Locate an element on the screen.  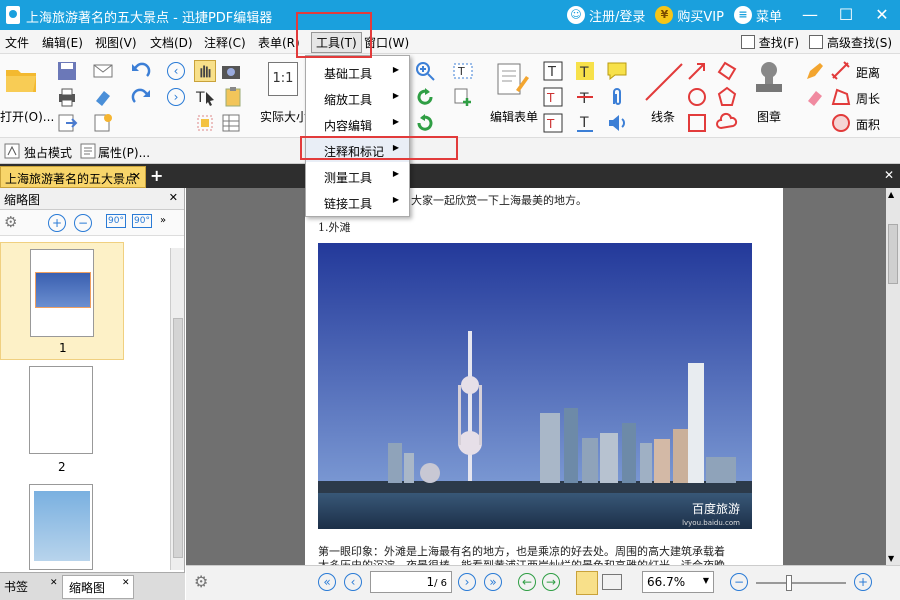
close-button: ✕ is located at coordinates (882, 15).